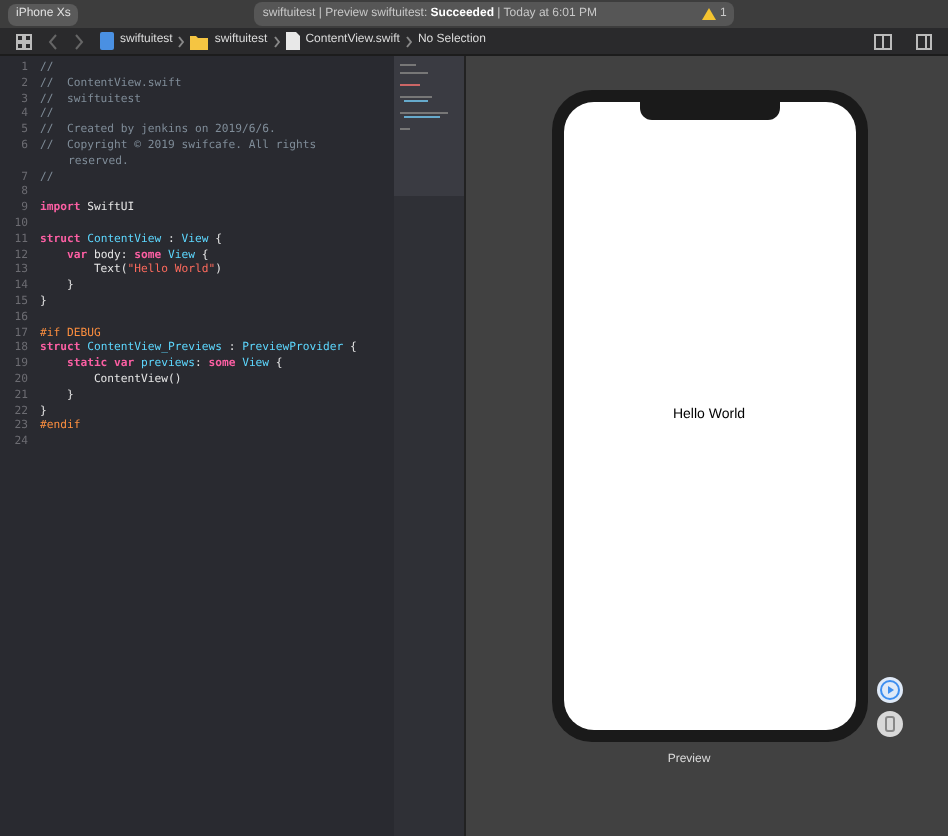 The image size is (948, 836). Describe the element at coordinates (107, 41) in the screenshot. I see `document-icon` at that location.